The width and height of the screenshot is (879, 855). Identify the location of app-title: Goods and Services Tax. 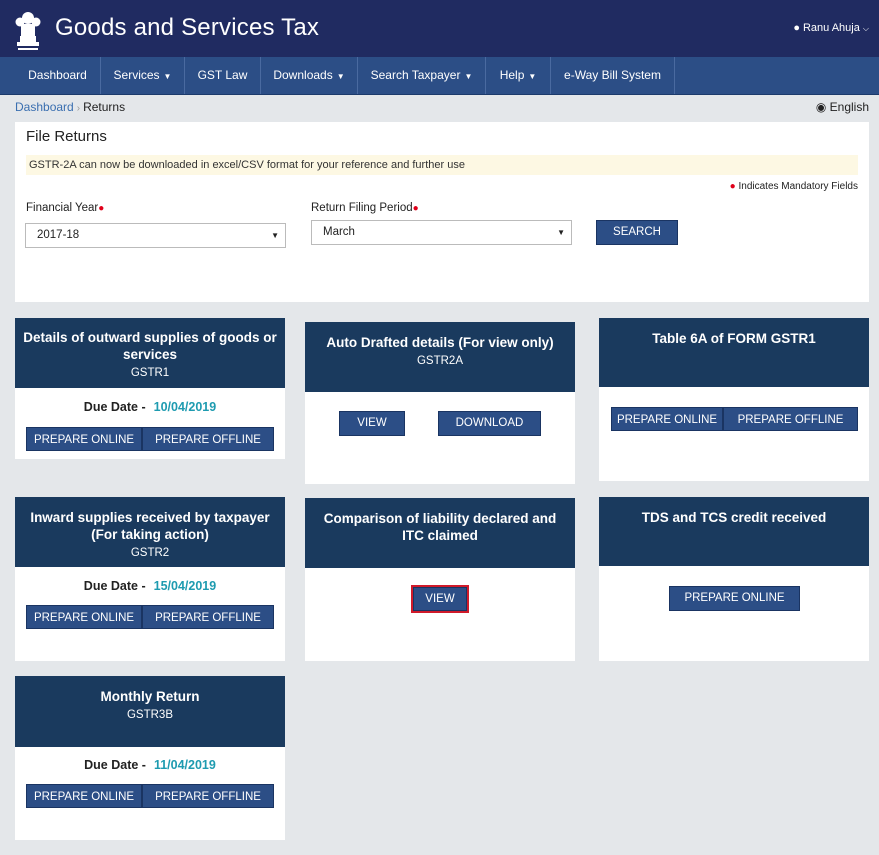
(187, 27).